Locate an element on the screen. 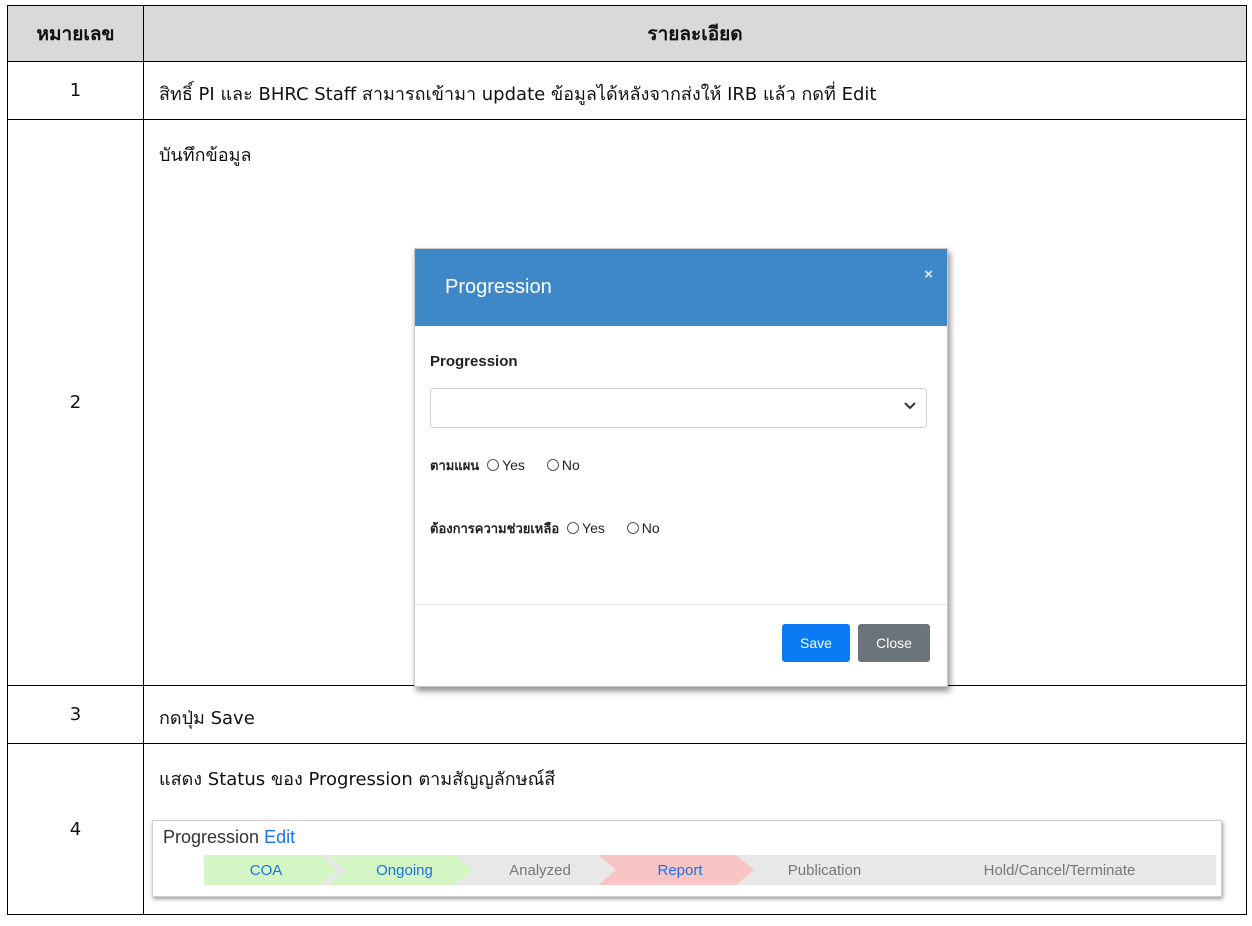 The width and height of the screenshot is (1252, 926). progression-select is located at coordinates (678, 408).